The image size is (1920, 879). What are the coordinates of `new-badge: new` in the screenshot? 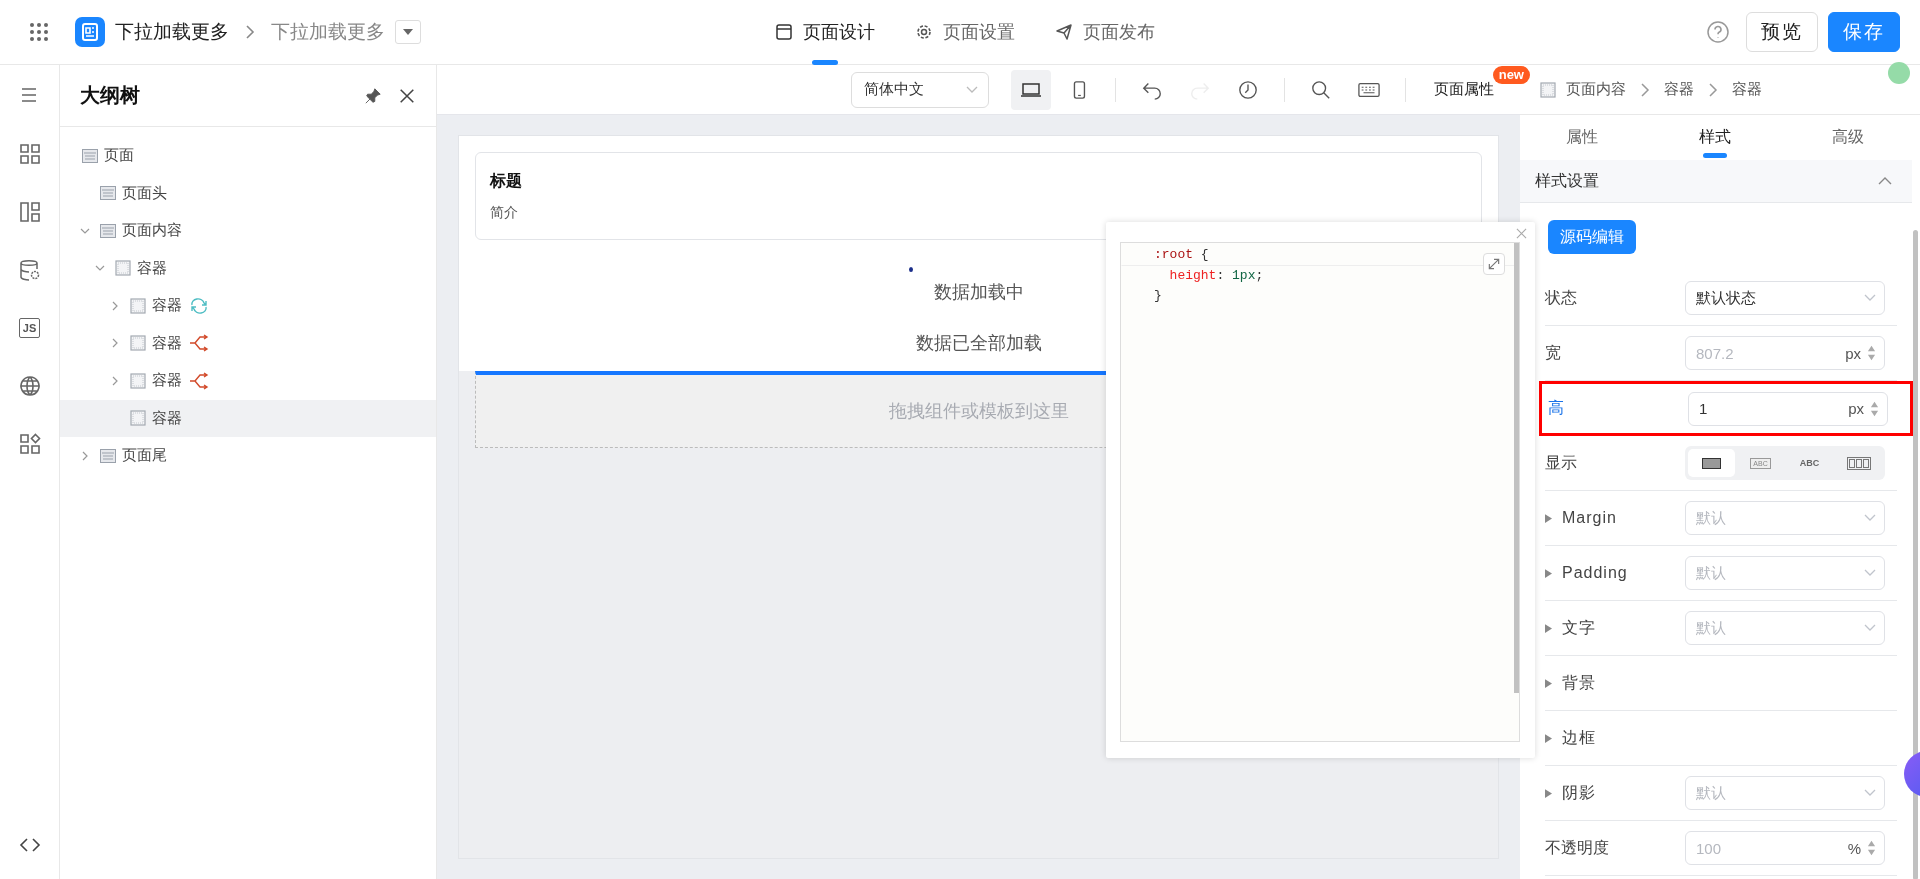 It's located at (1511, 75).